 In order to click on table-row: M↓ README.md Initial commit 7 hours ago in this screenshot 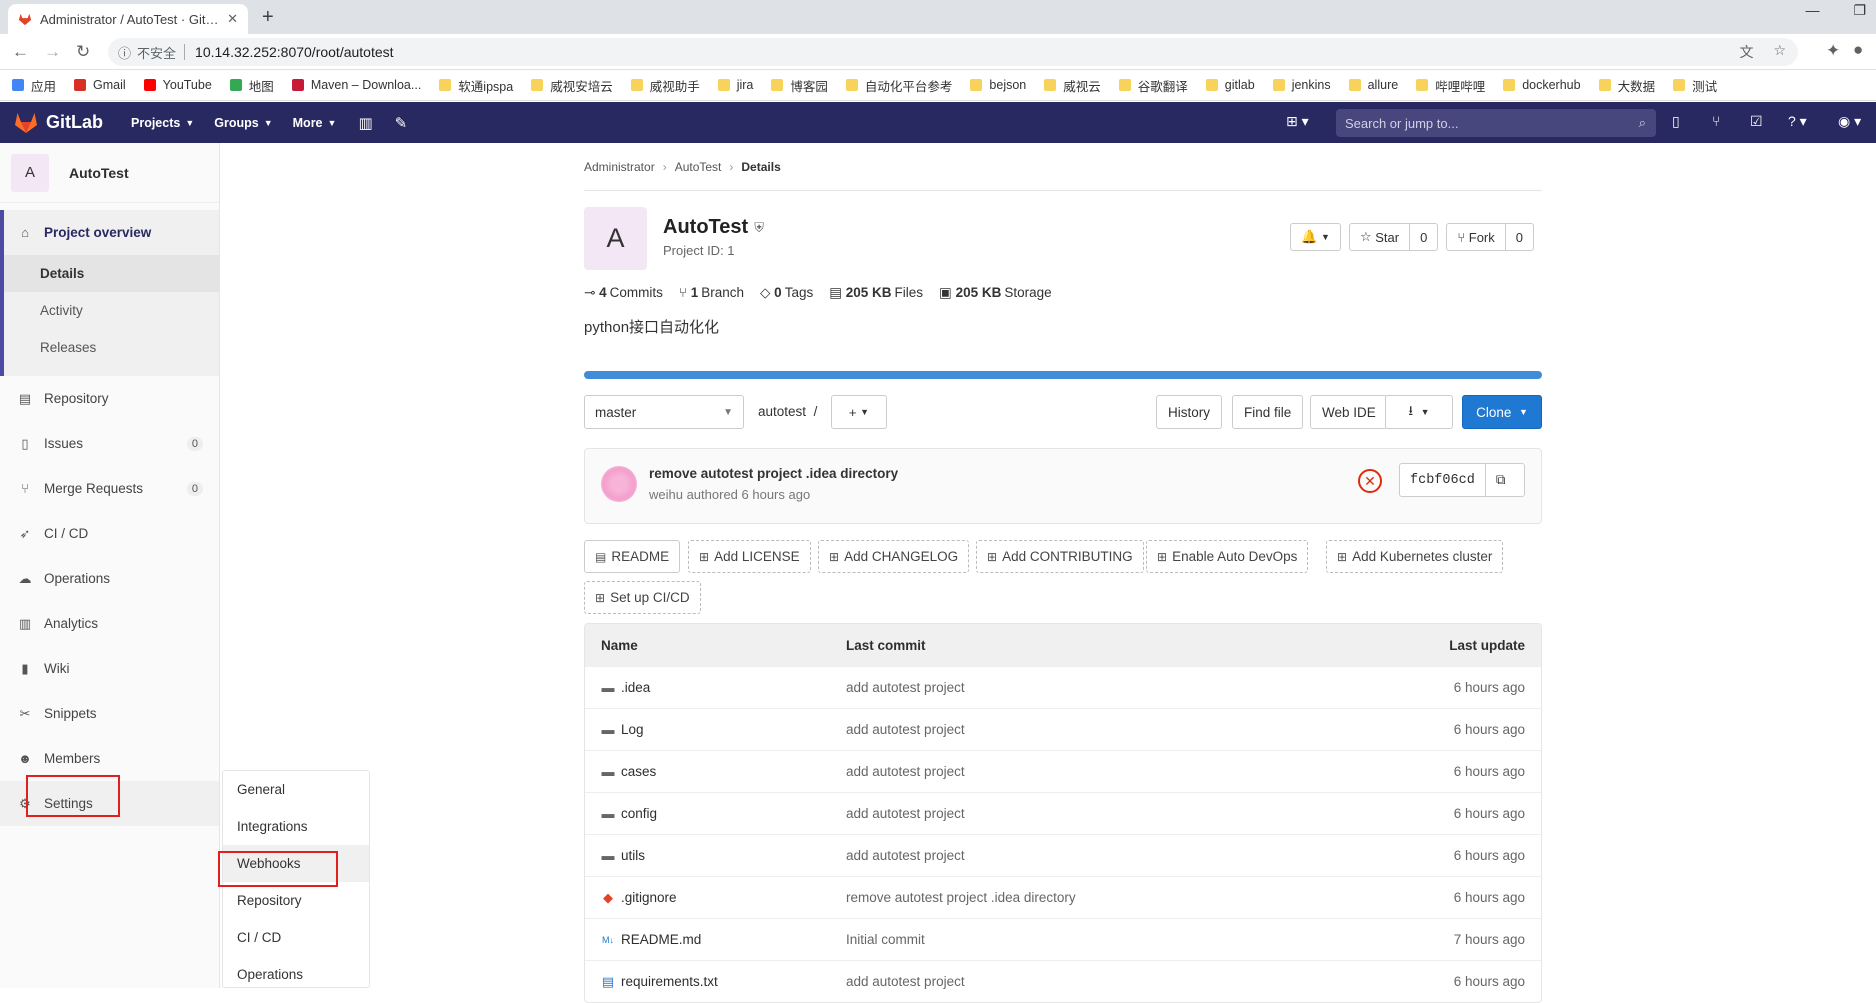, I will do `click(1063, 939)`.